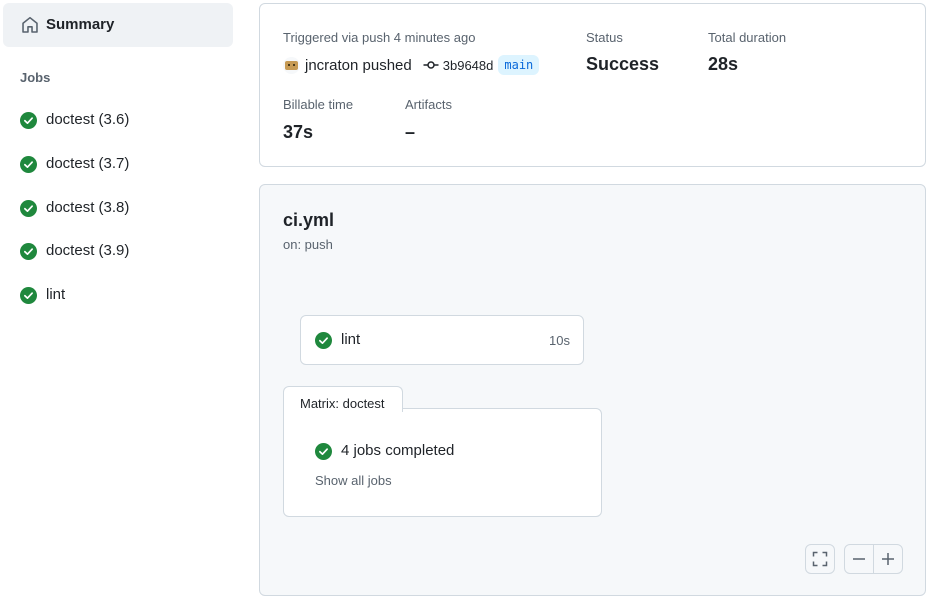 This screenshot has width=930, height=601. I want to click on commit-sha-link: 3b9648d, so click(468, 65).